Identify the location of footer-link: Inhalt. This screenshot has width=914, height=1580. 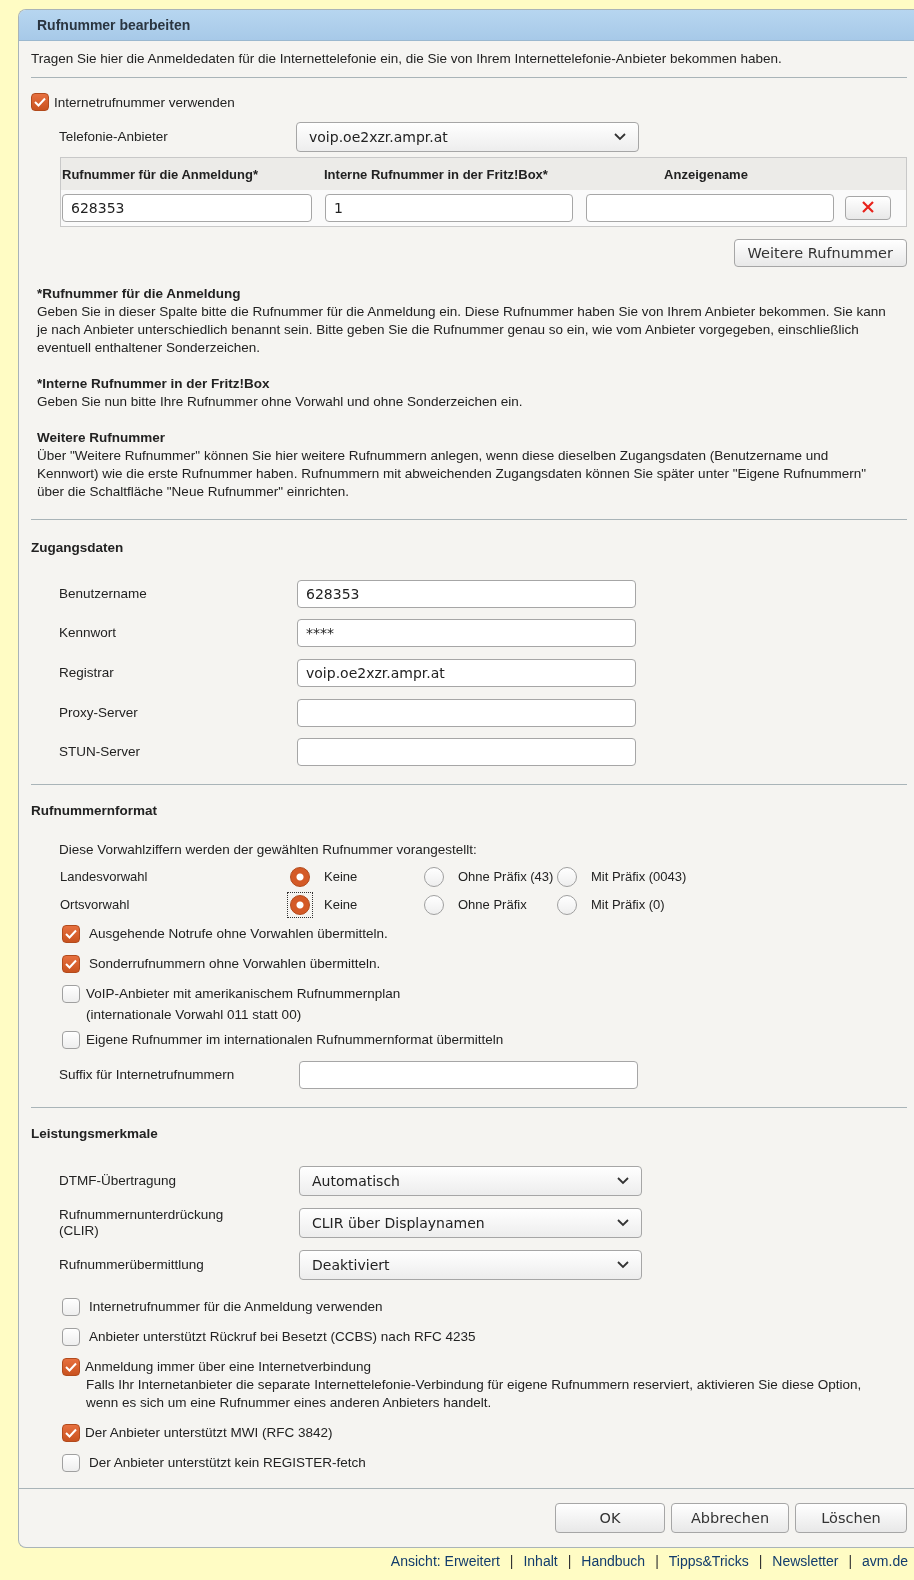
(540, 1560).